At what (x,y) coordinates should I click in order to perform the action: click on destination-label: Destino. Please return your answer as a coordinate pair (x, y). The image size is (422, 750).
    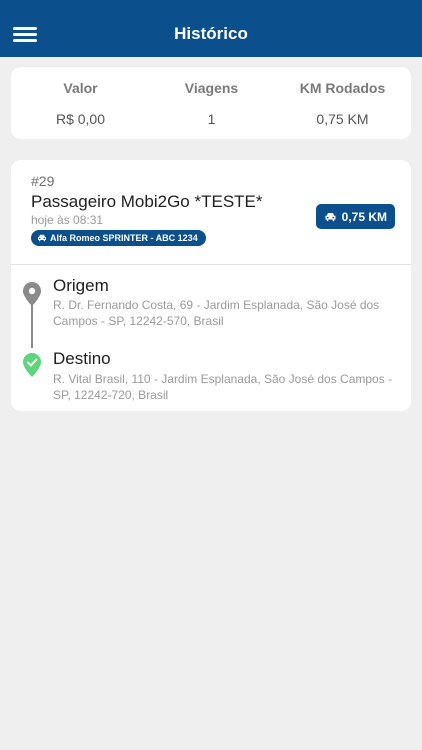
    Looking at the image, I should click on (82, 358).